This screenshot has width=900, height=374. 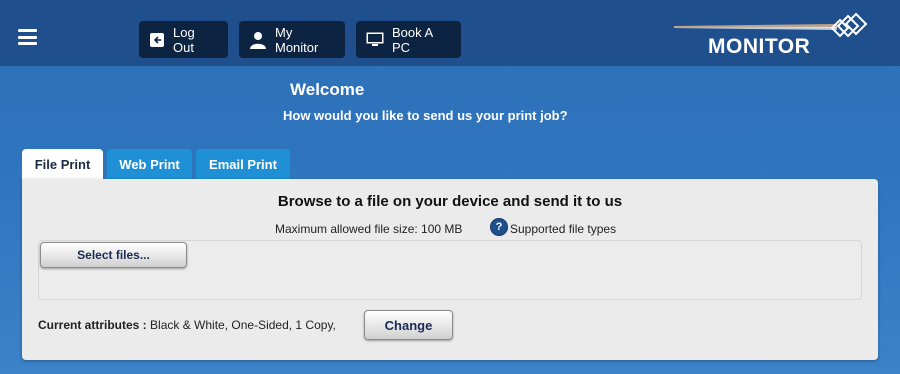 I want to click on book-pc-button: Book A PC, so click(x=408, y=39).